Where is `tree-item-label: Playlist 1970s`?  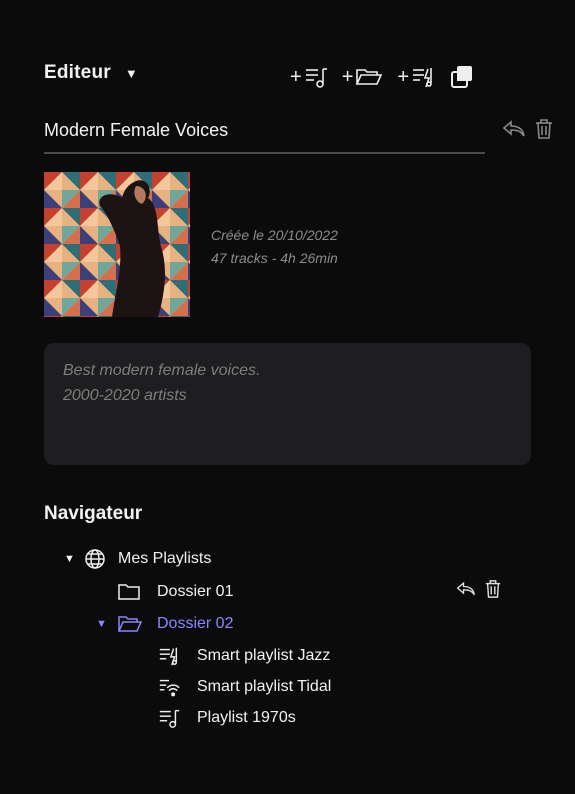 tree-item-label: Playlist 1970s is located at coordinates (246, 717).